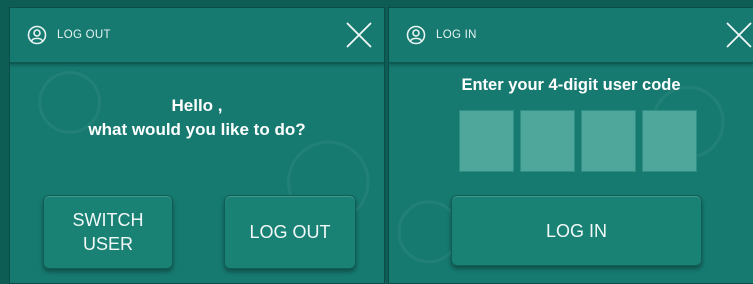 This screenshot has width=753, height=284. What do you see at coordinates (84, 35) in the screenshot?
I see `logout-title: LOG OUT` at bounding box center [84, 35].